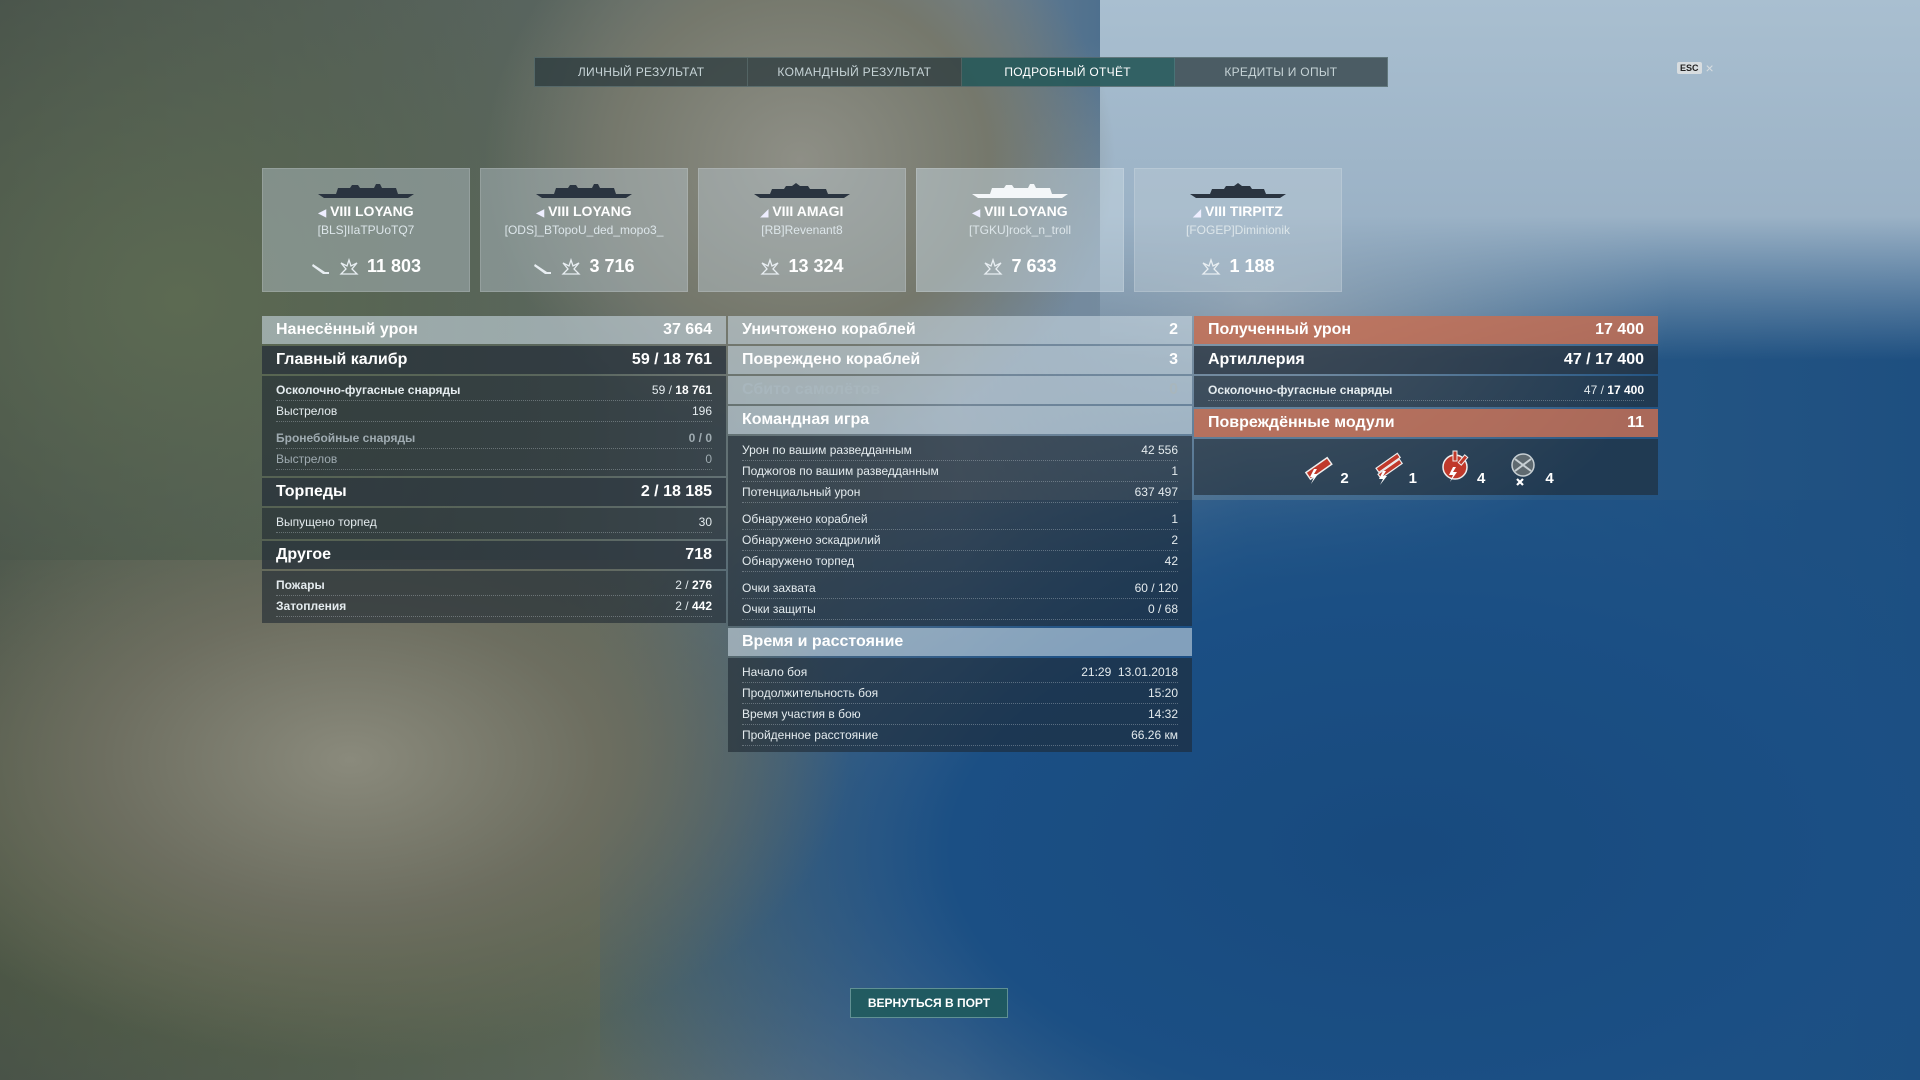 This screenshot has width=1920, height=1080. I want to click on artillery-details: Осколочно-фугасные снаряды 47 / 17 400, so click(1426, 391).